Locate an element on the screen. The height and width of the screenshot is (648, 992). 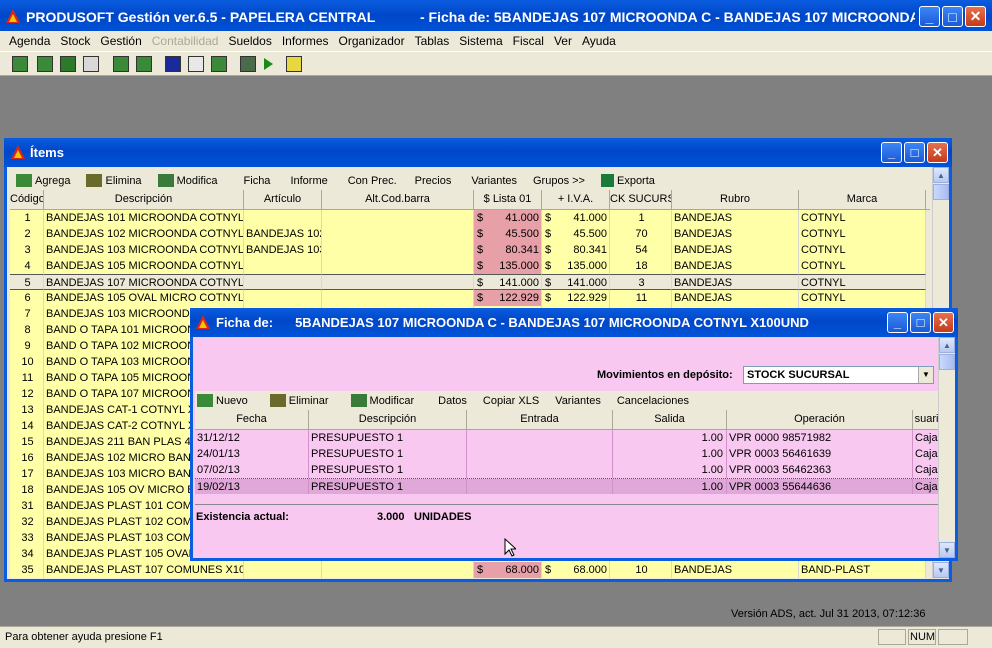
menu-sistema: Sistema is located at coordinates (480, 41).